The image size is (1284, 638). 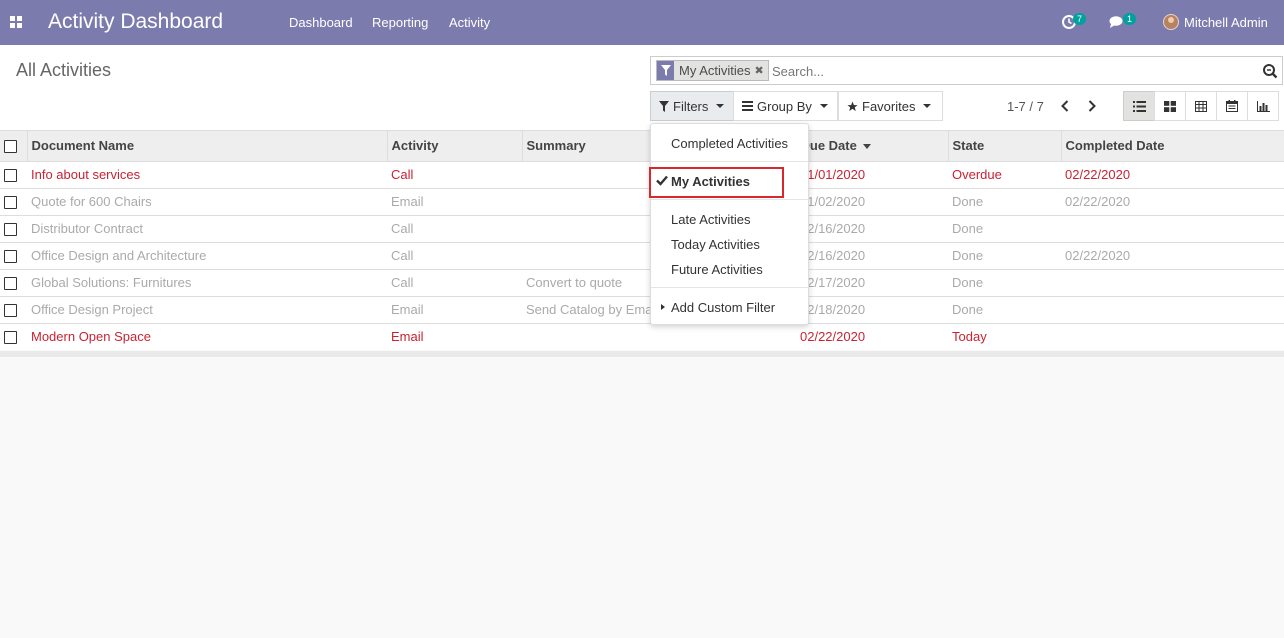 I want to click on cell-due-date: 01/02/2020, so click(x=872, y=201).